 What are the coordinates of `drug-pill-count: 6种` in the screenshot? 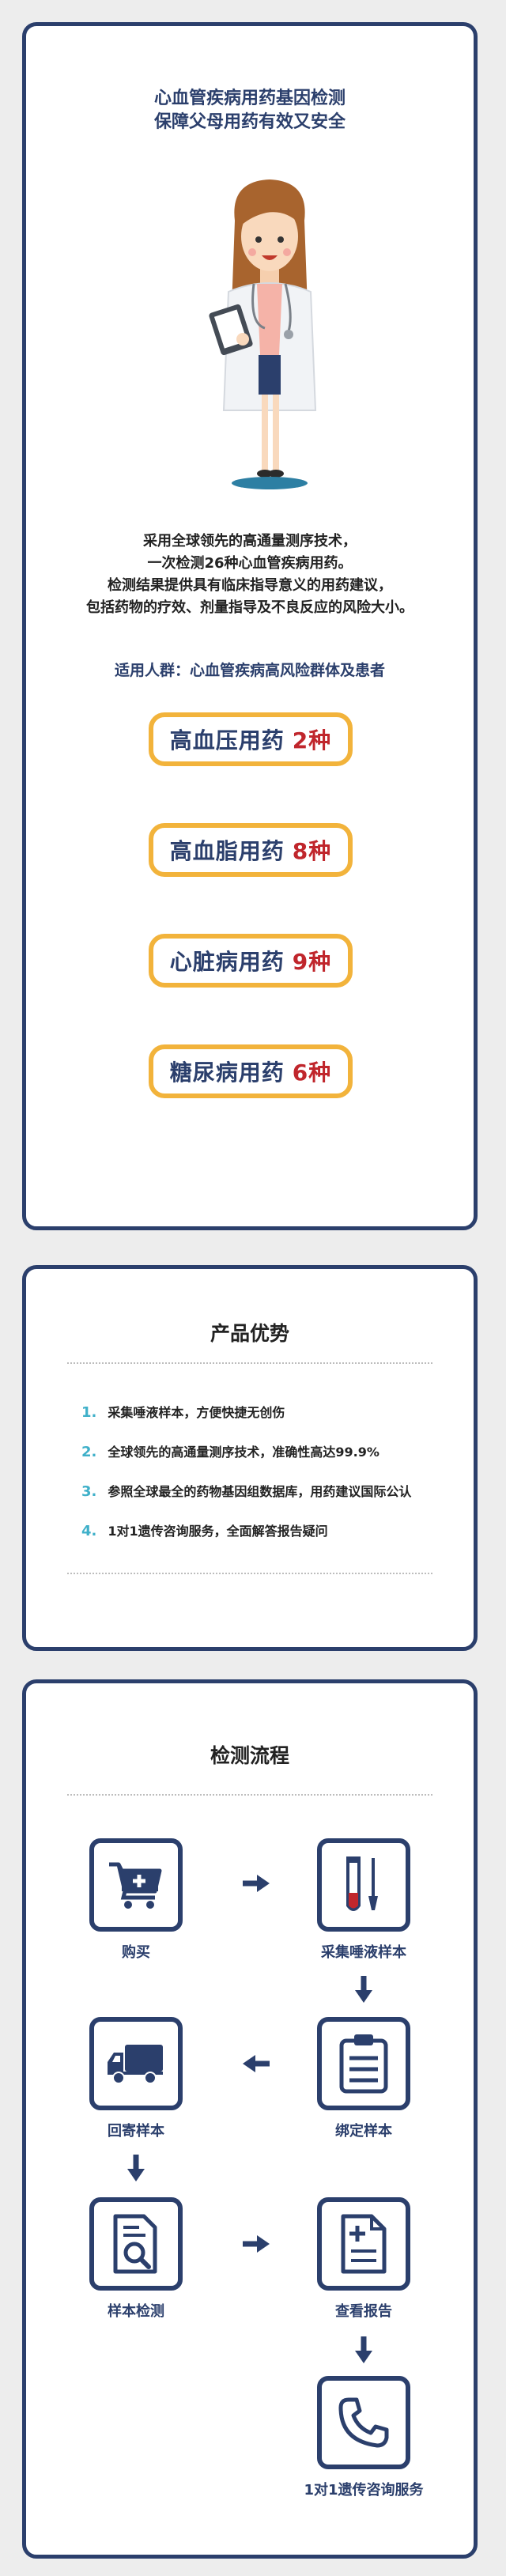 It's located at (312, 1072).